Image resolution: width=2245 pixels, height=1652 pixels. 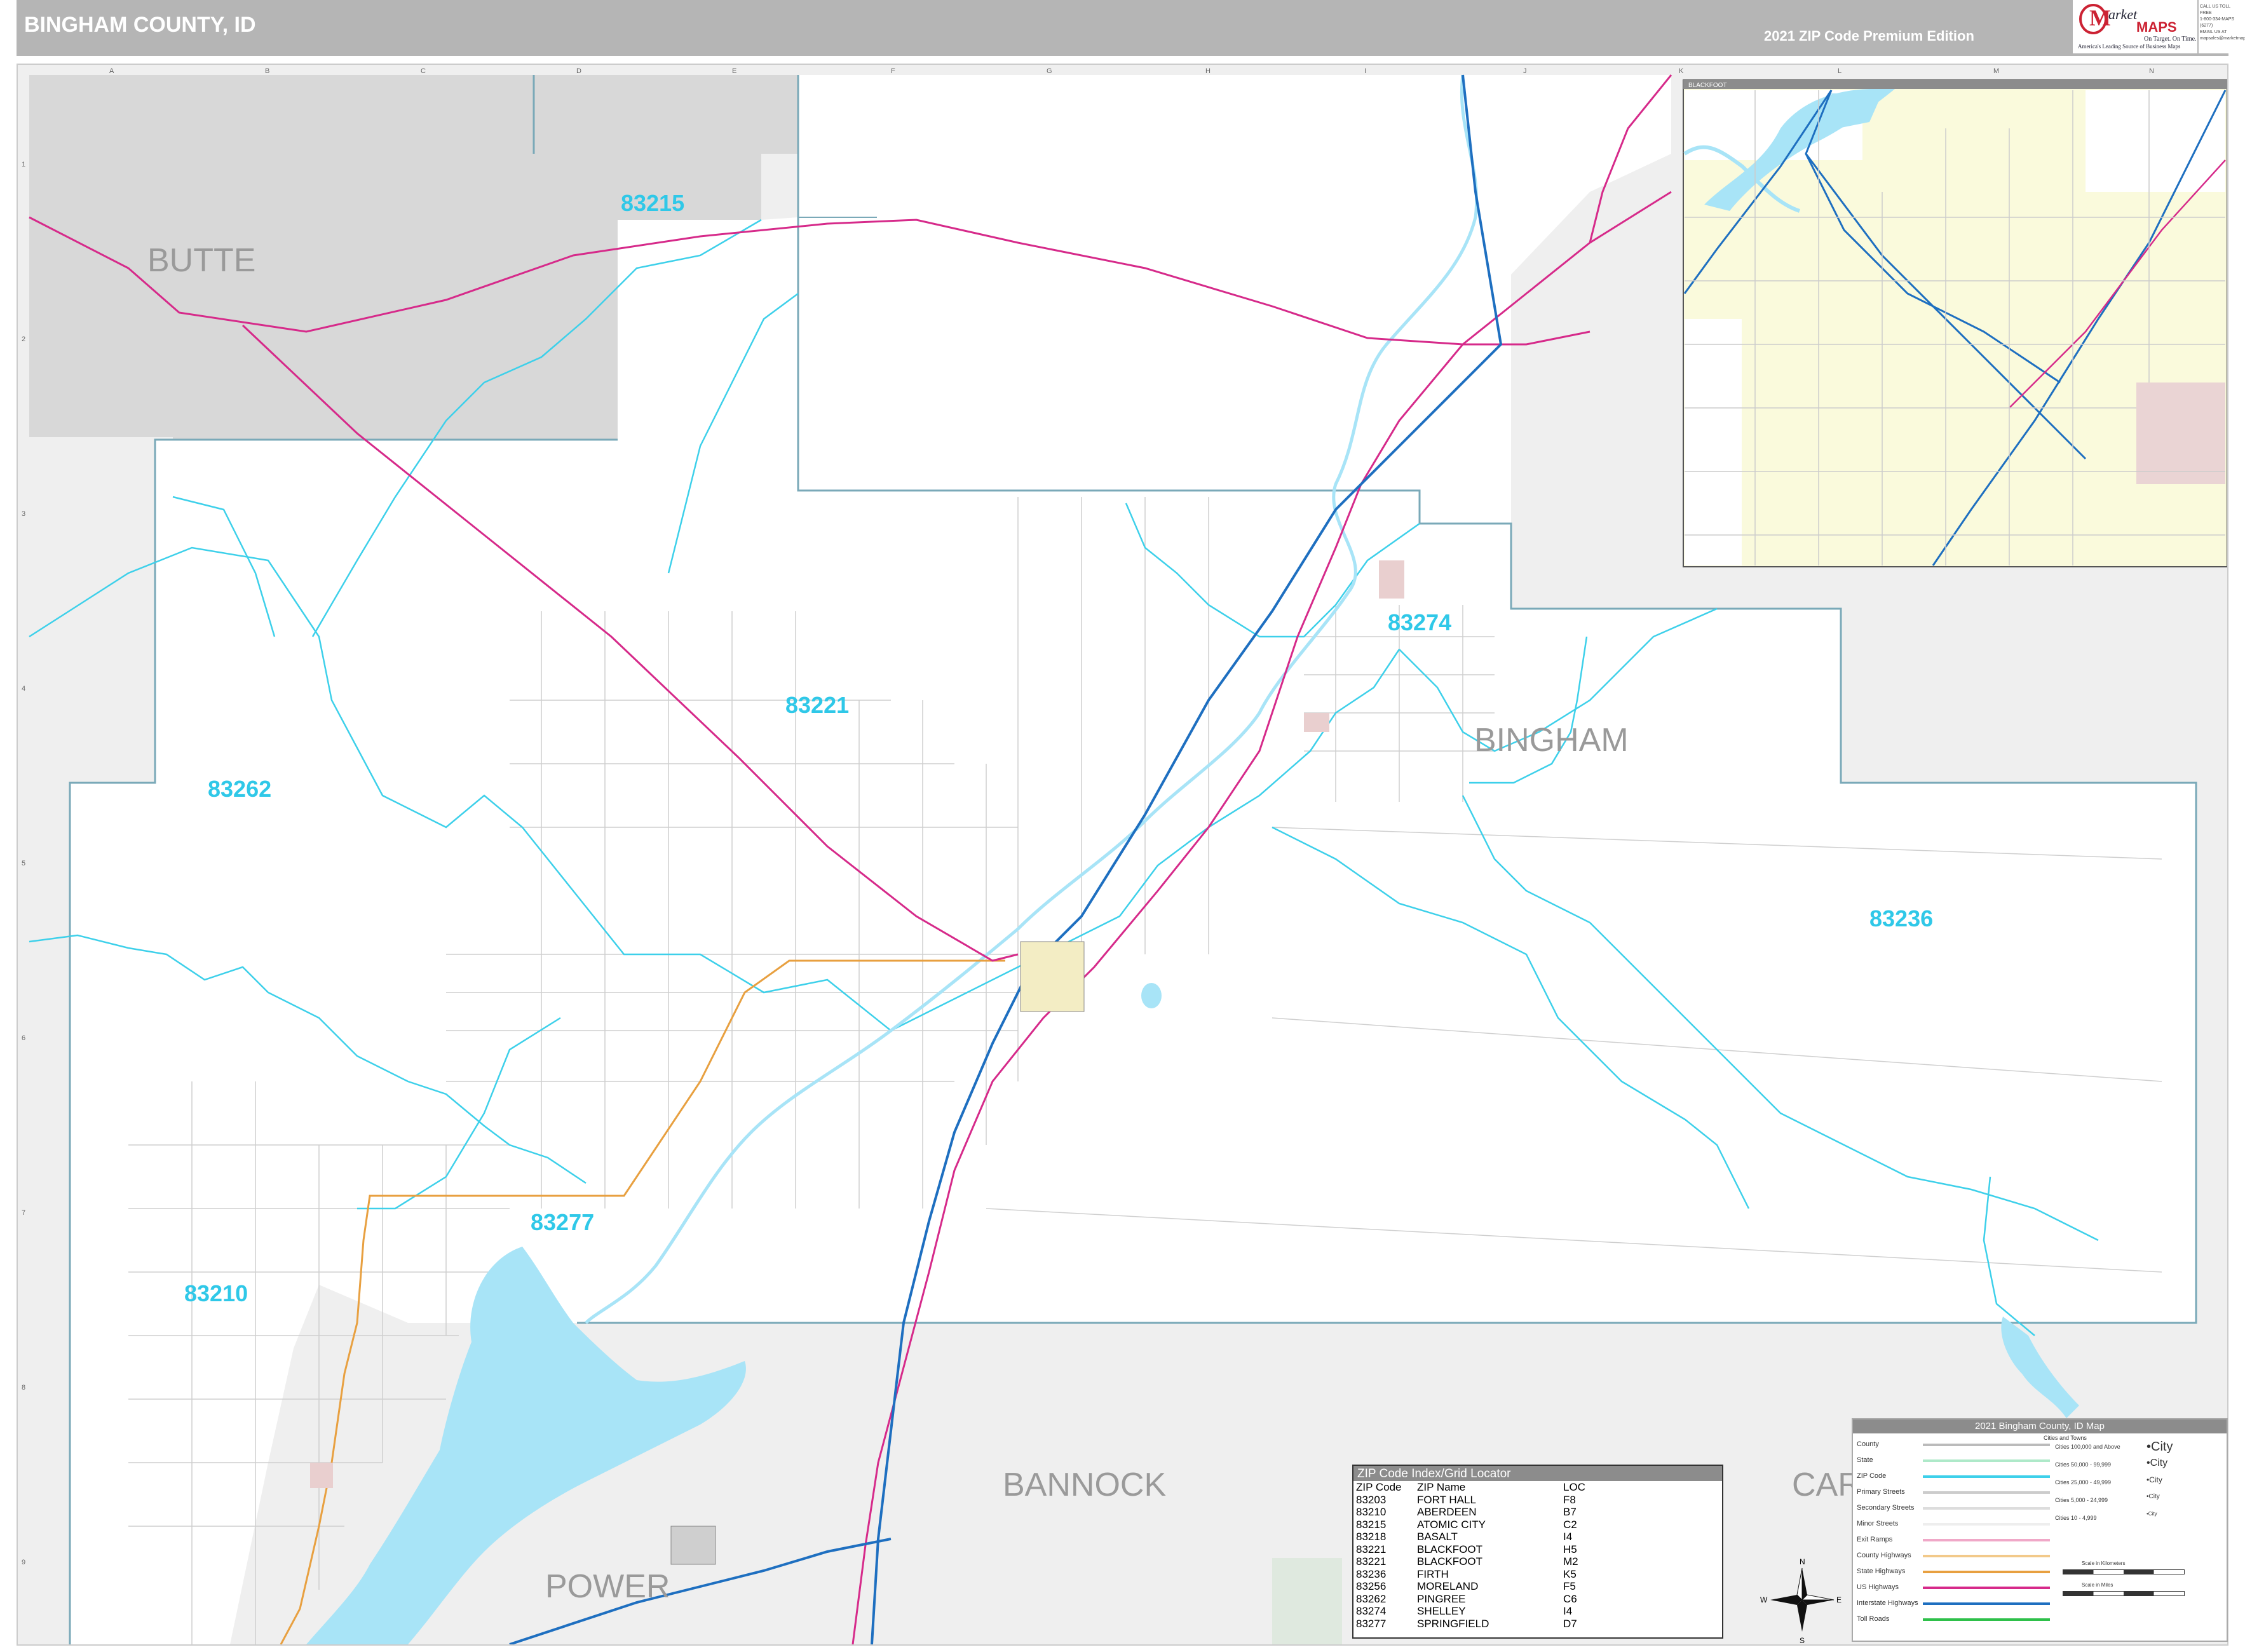 What do you see at coordinates (2040, 1426) in the screenshot?
I see `legend-title: 2021 Bingham County, ID Map` at bounding box center [2040, 1426].